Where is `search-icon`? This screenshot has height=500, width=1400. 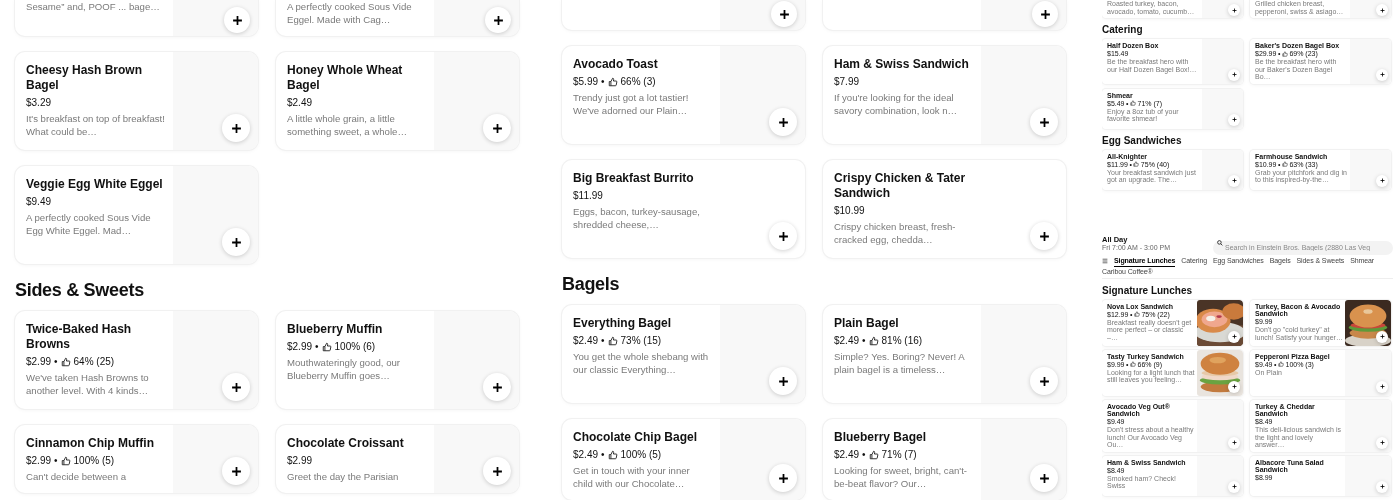
search-icon is located at coordinates (1220, 243).